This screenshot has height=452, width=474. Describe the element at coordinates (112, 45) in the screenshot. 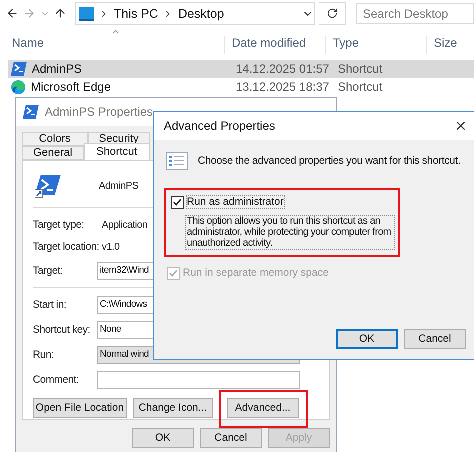

I see `column-header: Name` at that location.